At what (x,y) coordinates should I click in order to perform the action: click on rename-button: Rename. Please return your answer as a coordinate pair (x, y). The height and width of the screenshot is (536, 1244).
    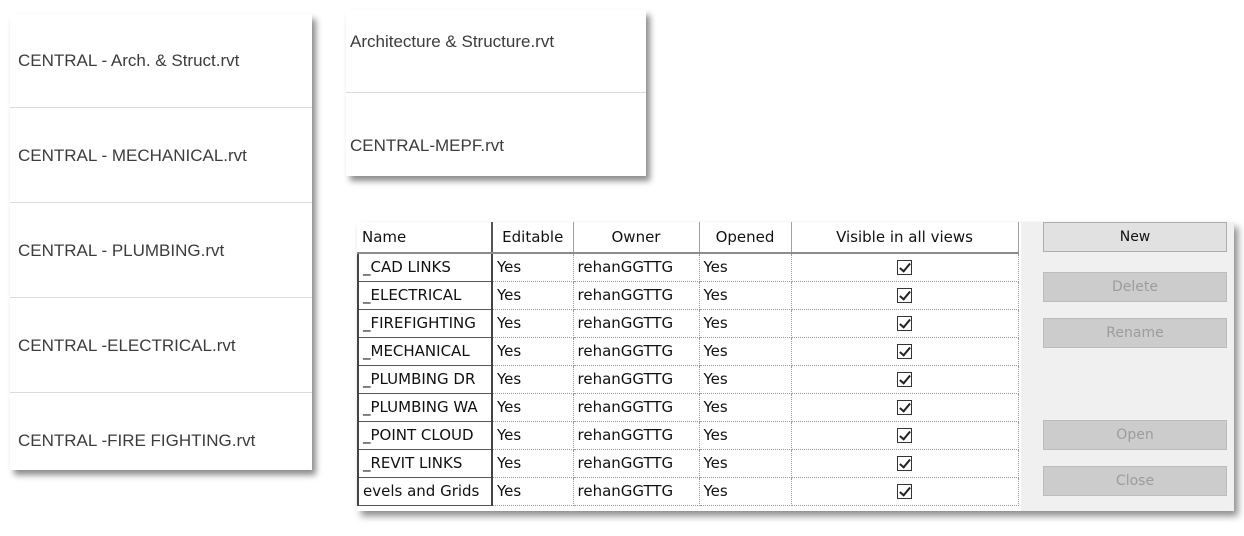
    Looking at the image, I should click on (1135, 333).